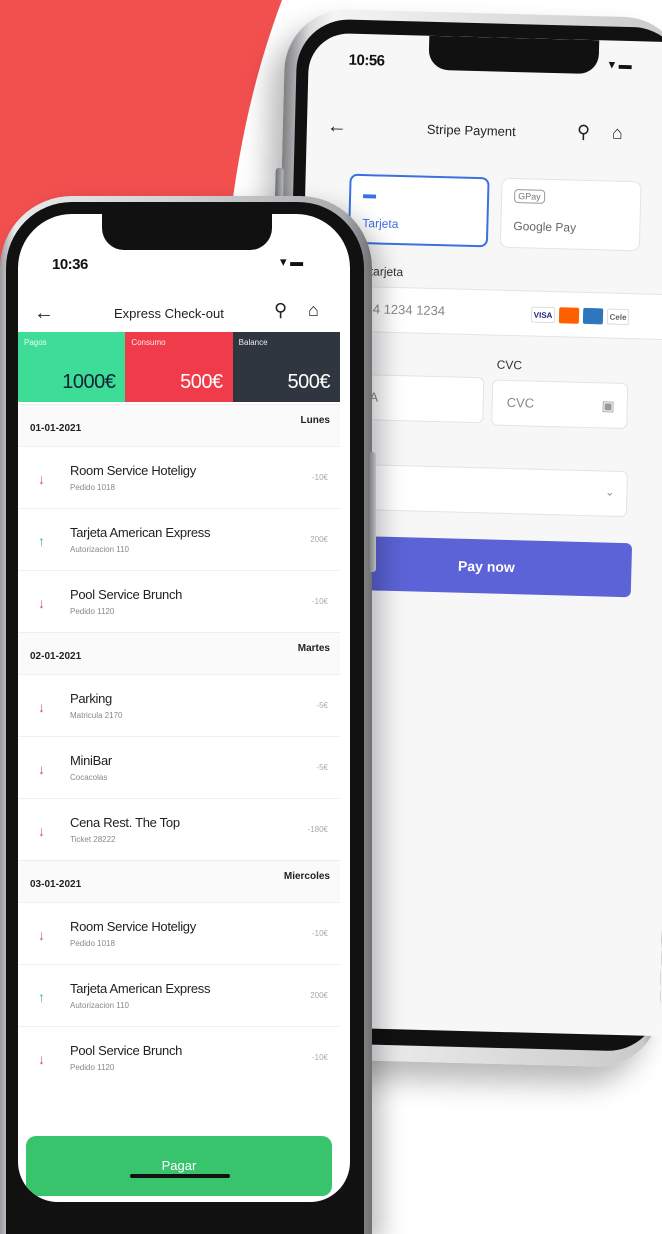  I want to click on summary-paid: Pagos 1000€, so click(72, 367).